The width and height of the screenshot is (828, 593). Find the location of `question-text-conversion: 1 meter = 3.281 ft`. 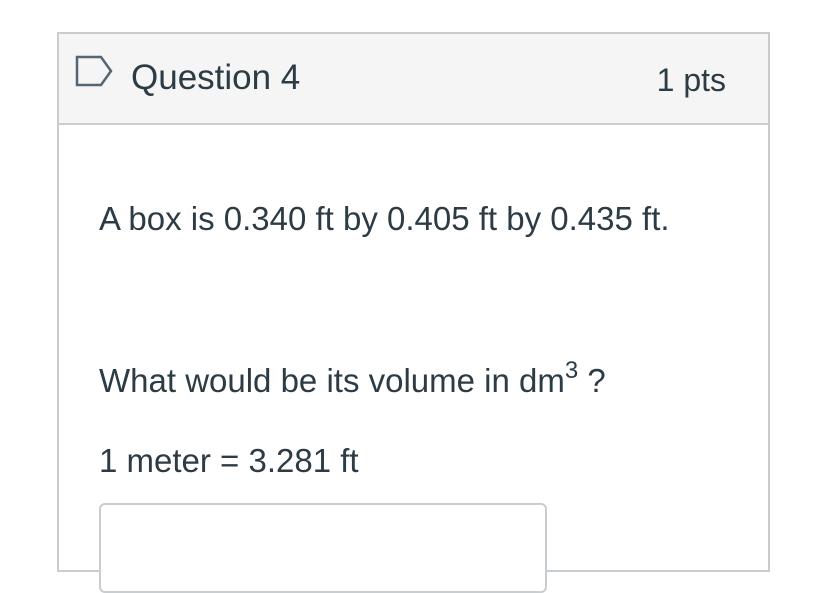

question-text-conversion: 1 meter = 3.281 ft is located at coordinates (229, 460).